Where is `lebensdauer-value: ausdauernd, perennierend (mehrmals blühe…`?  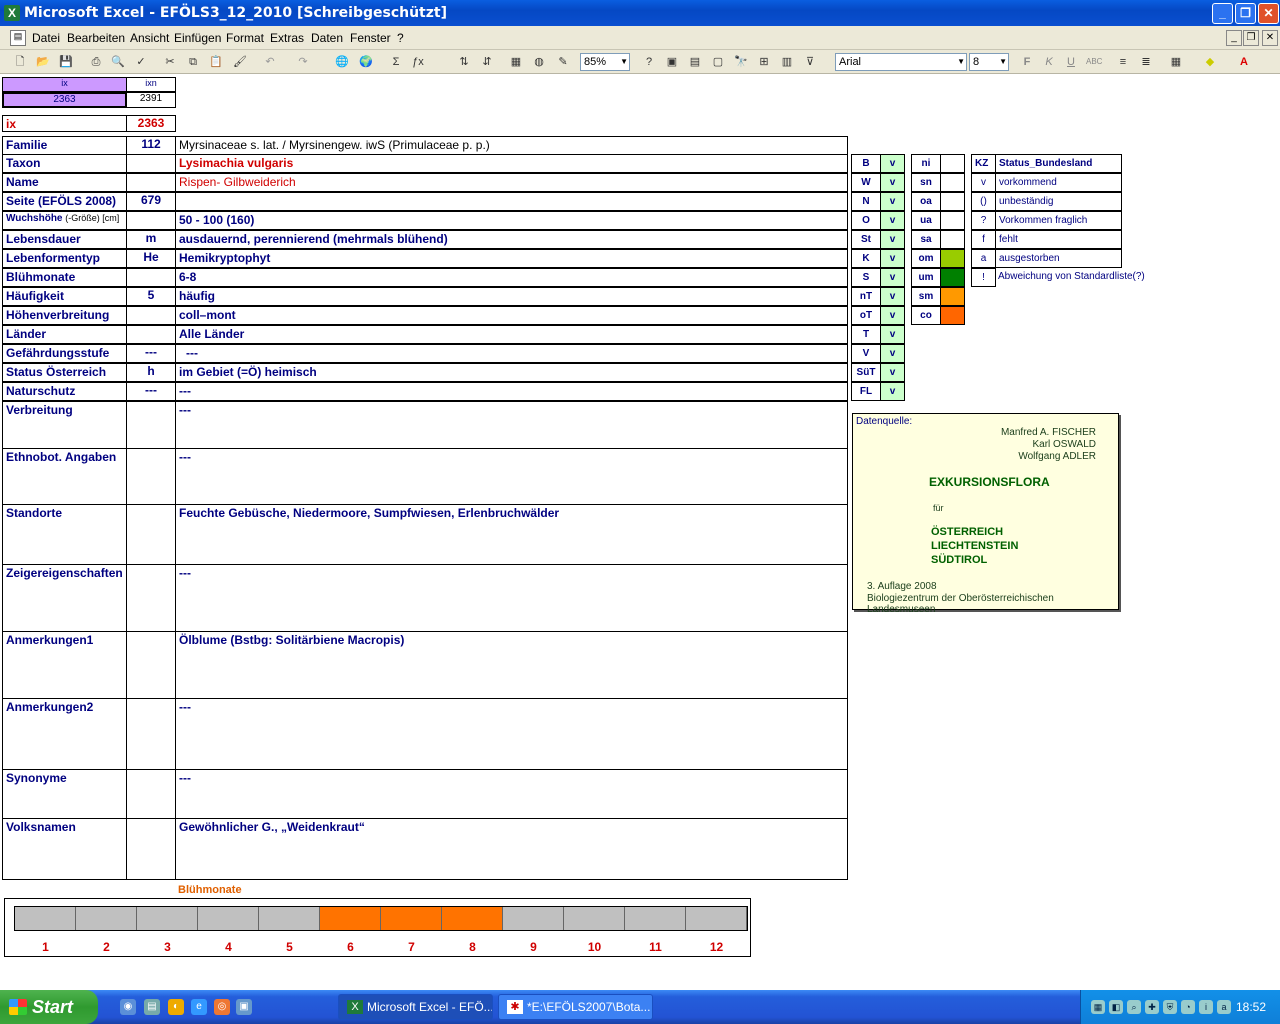 lebensdauer-value: ausdauernd, perennierend (mehrmals blühe… is located at coordinates (511, 239).